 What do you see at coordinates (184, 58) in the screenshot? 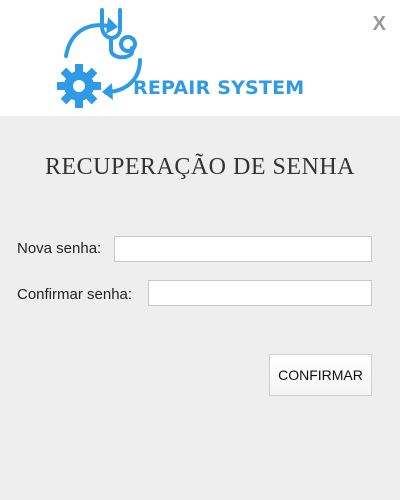
I see `repair-system-logo: REPAIR SYSTEM` at bounding box center [184, 58].